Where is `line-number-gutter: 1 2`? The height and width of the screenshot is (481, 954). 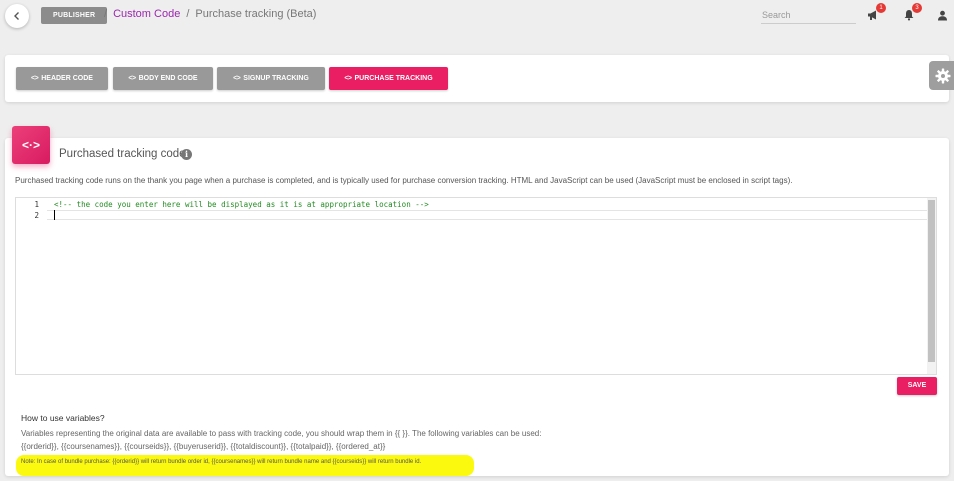
line-number-gutter: 1 2 is located at coordinates (31, 286).